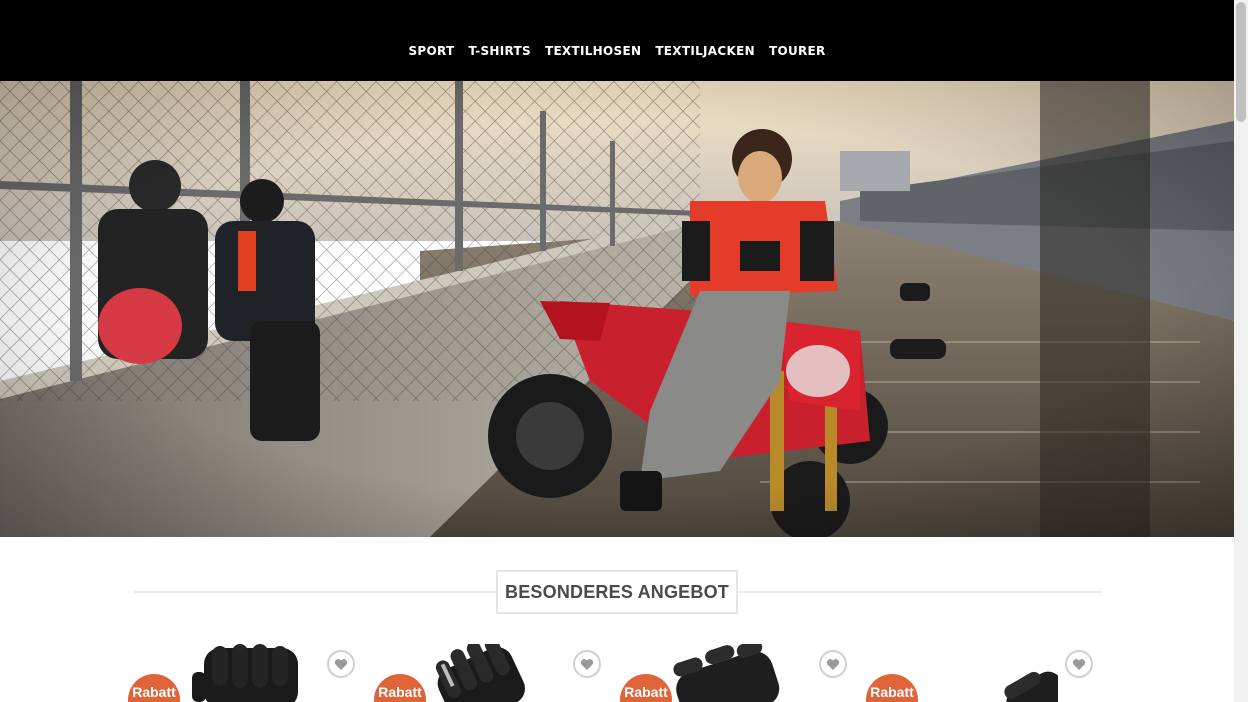  What do you see at coordinates (593, 51) in the screenshot?
I see `nav-item-textilhosen: TEXTILHOSEN` at bounding box center [593, 51].